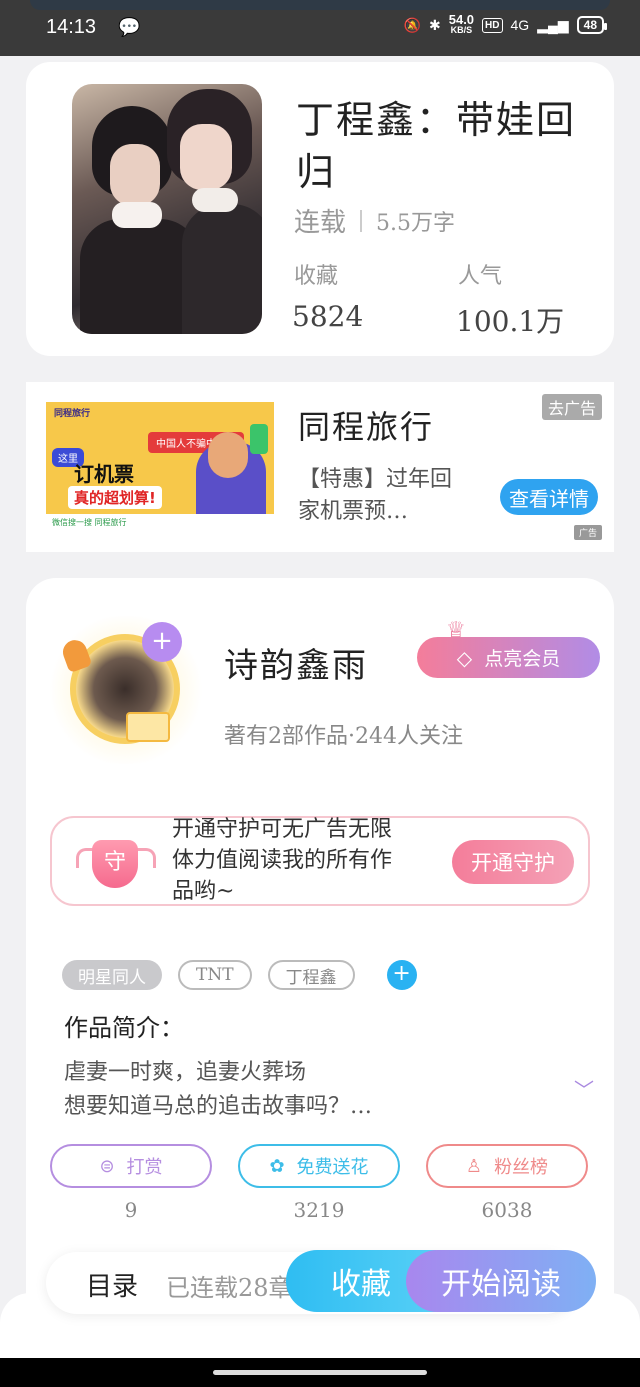 This screenshot has width=640, height=1387. Describe the element at coordinates (521, 1167) in the screenshot. I see `fan-ranking-label: 粉丝榜` at that location.